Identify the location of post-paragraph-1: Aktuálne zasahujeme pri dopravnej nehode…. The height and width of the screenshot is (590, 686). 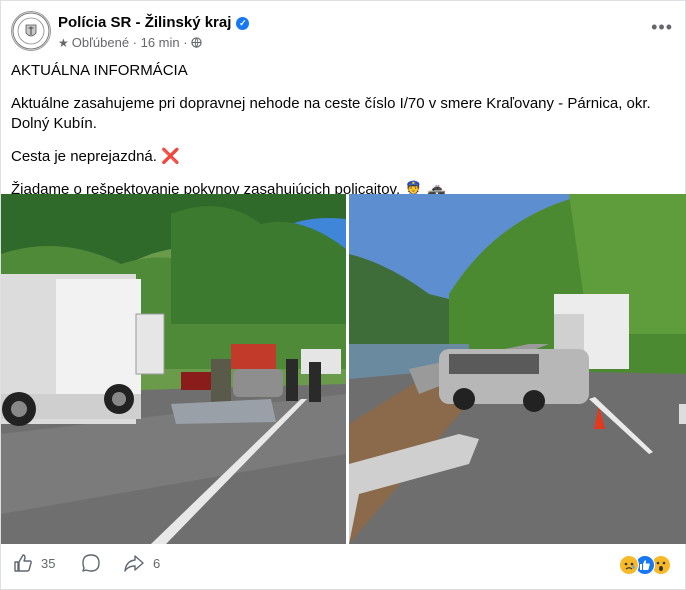
(331, 113).